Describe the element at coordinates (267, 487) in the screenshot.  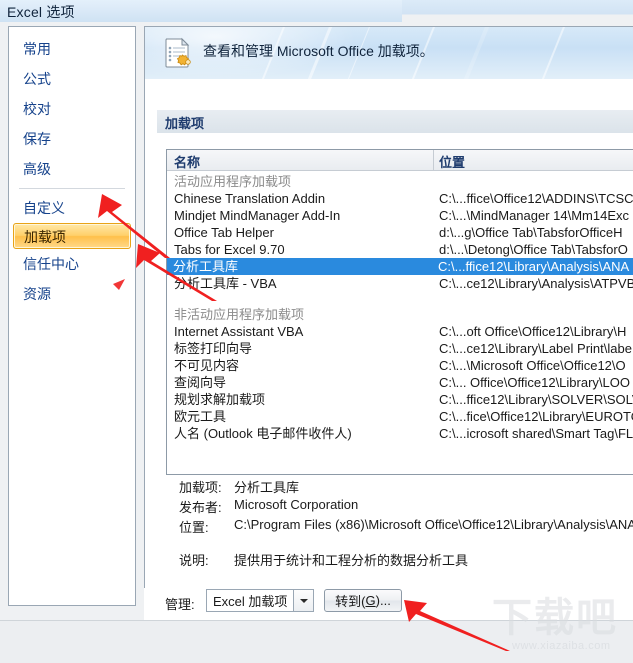
I see `detail-value-addin: 分析工具库` at that location.